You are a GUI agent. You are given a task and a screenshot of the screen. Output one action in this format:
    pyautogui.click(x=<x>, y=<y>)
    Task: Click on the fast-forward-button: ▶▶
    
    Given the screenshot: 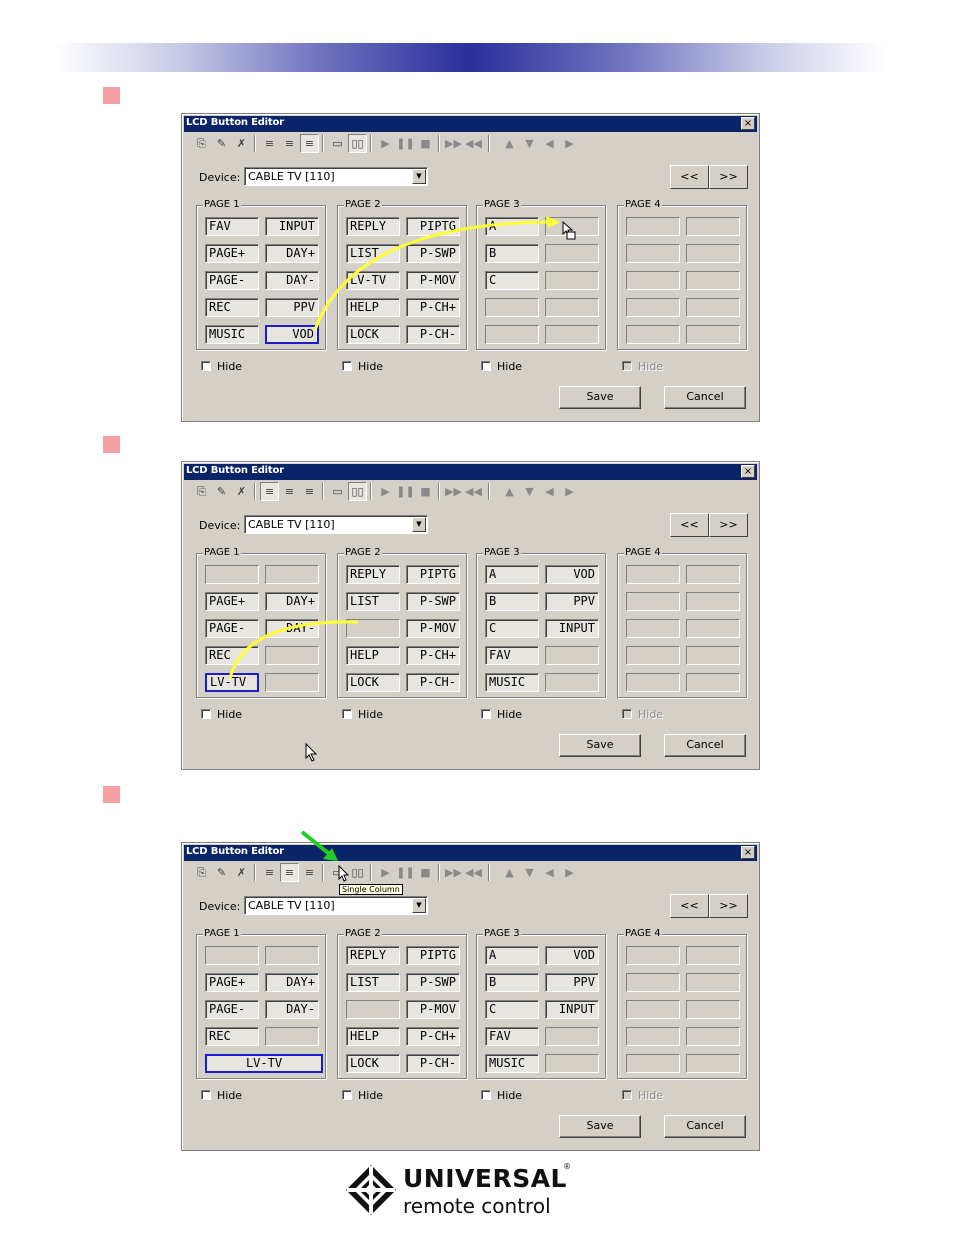 What is the action you would take?
    pyautogui.click(x=453, y=143)
    